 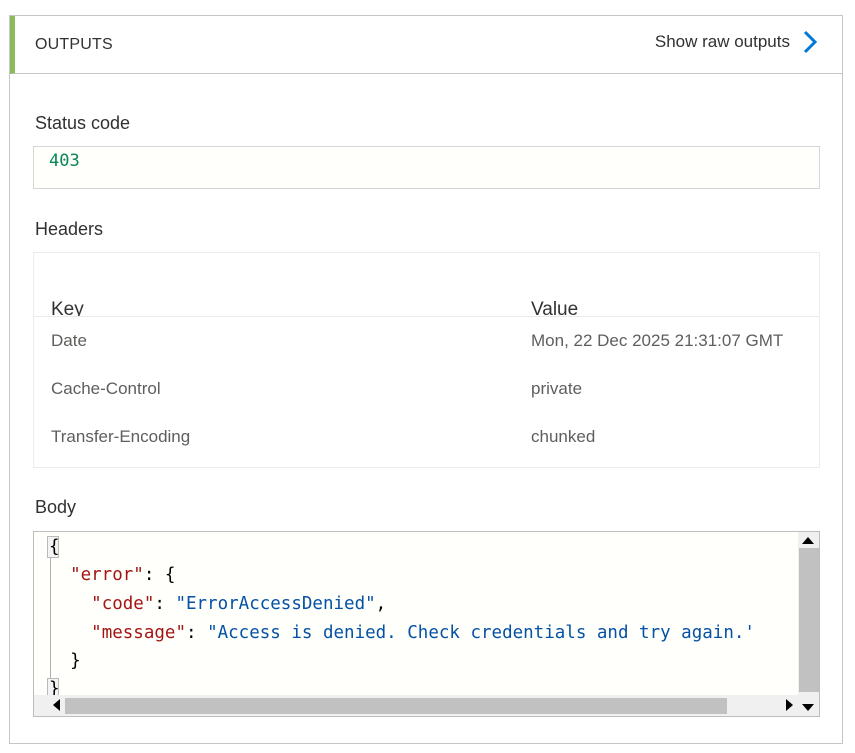 I want to click on status-code-label: Status code, so click(x=83, y=123).